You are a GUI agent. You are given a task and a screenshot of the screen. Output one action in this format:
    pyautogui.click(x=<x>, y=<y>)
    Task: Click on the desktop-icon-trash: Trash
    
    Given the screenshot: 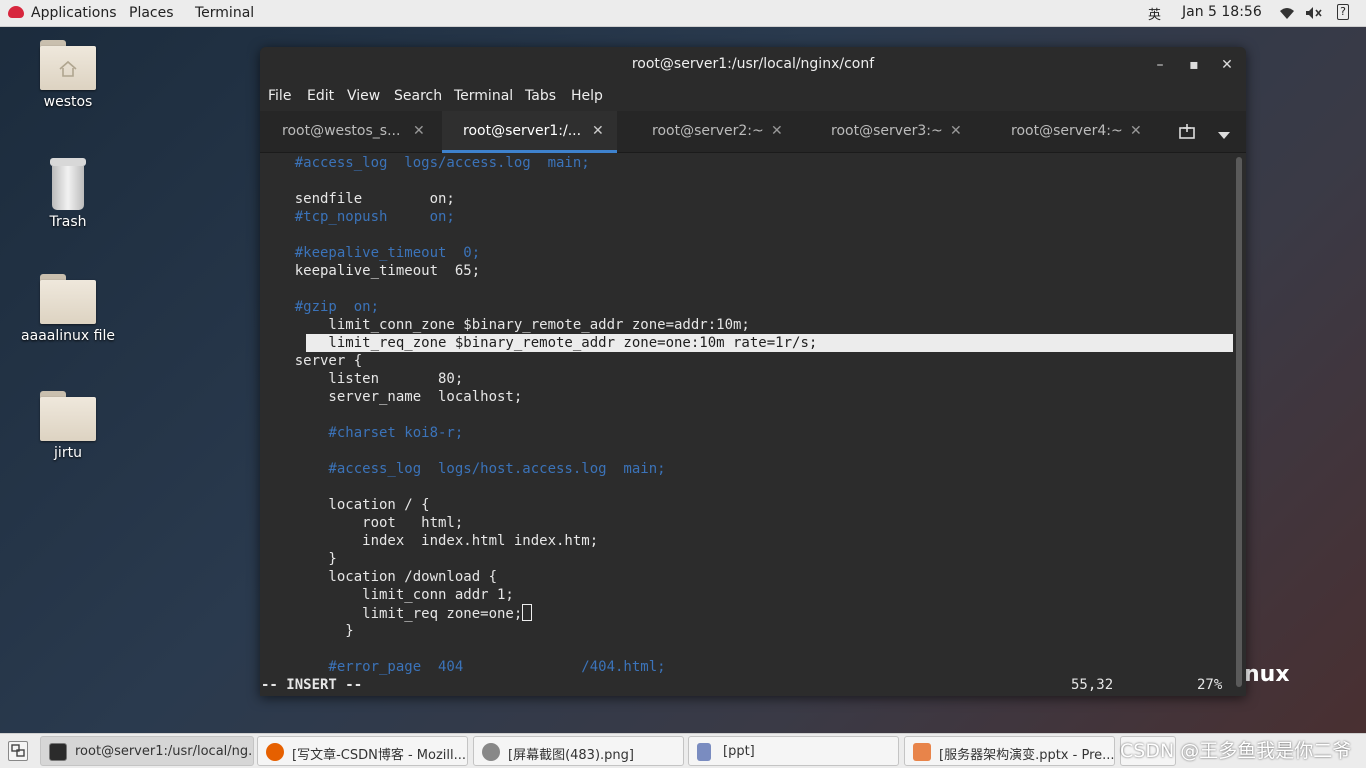 What is the action you would take?
    pyautogui.click(x=68, y=194)
    